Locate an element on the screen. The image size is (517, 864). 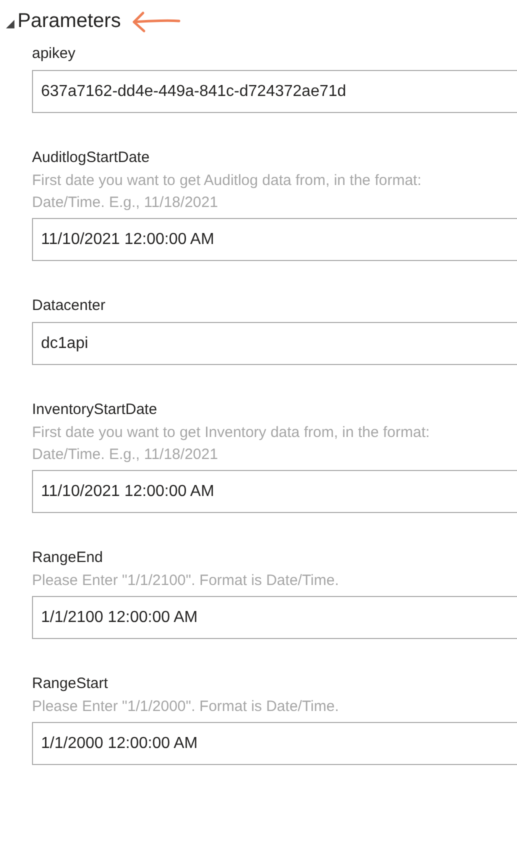
parameter-description: First date you want to get Inventory data from, in the format: Date/Time. E.g., 11/18/2021 is located at coordinates (231, 444).